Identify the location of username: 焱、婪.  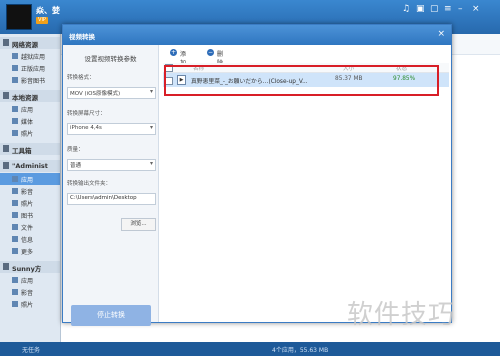
(48, 10).